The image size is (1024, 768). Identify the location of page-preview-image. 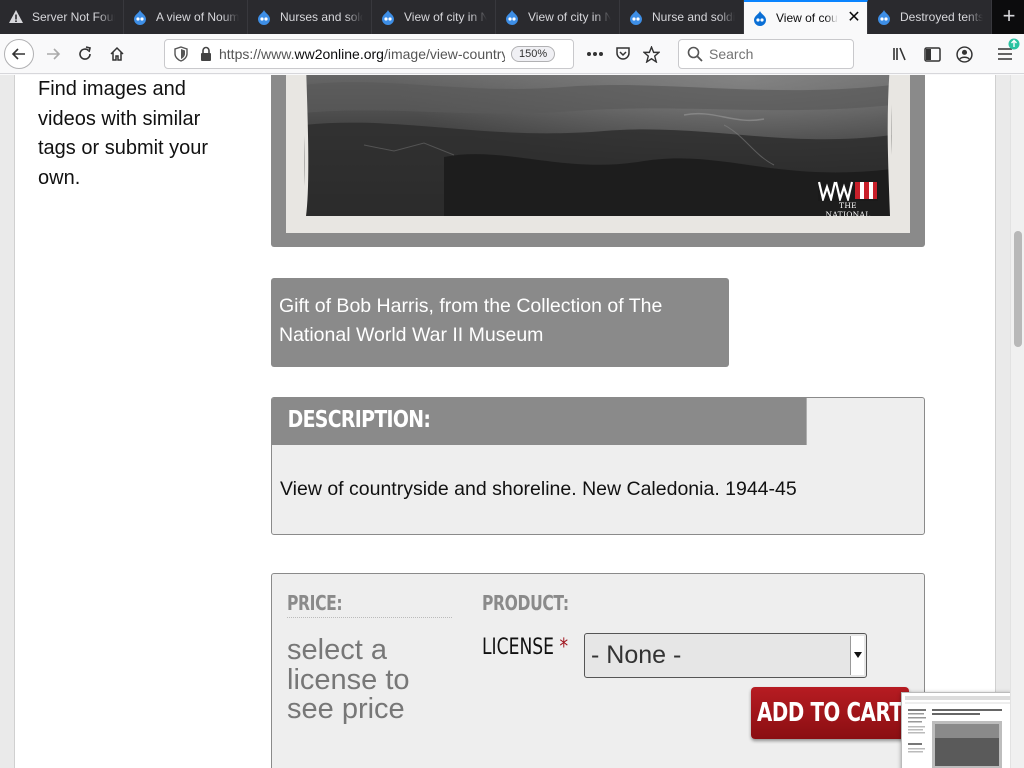
(956, 730).